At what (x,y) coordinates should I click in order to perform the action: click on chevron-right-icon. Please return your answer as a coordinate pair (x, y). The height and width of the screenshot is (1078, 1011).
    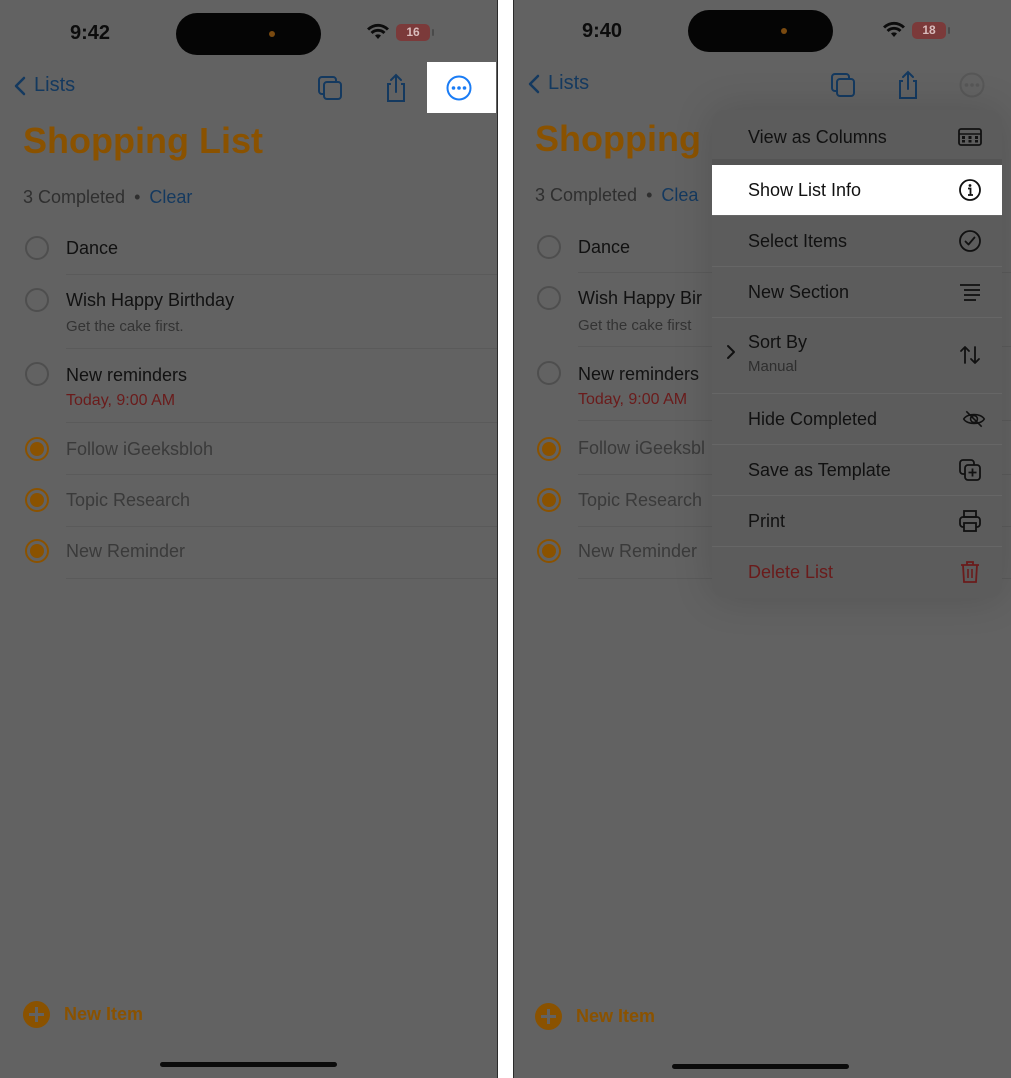
    Looking at the image, I should click on (731, 352).